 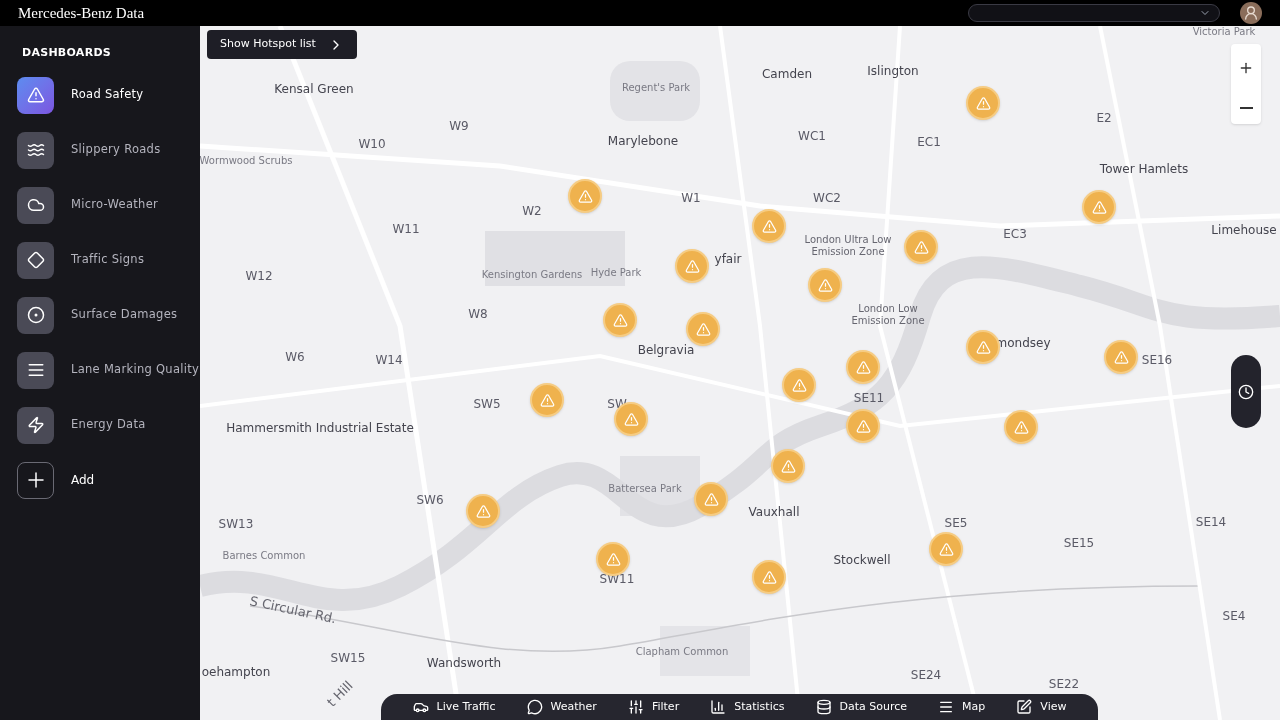 I want to click on history-button, so click(x=1246, y=391).